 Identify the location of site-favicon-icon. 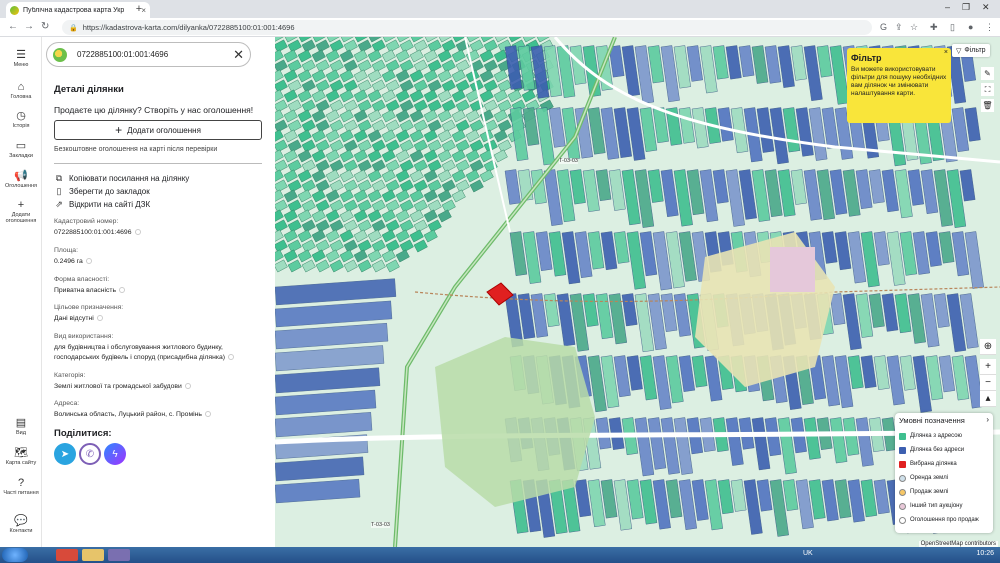
(14, 10).